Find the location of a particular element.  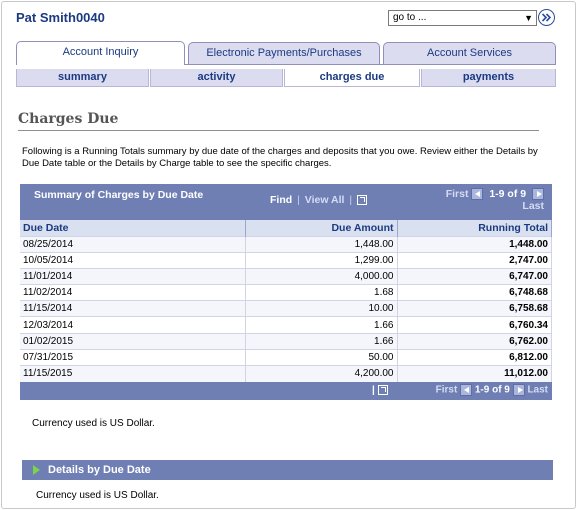

cell-running-total: 6,760.34 is located at coordinates (474, 325).